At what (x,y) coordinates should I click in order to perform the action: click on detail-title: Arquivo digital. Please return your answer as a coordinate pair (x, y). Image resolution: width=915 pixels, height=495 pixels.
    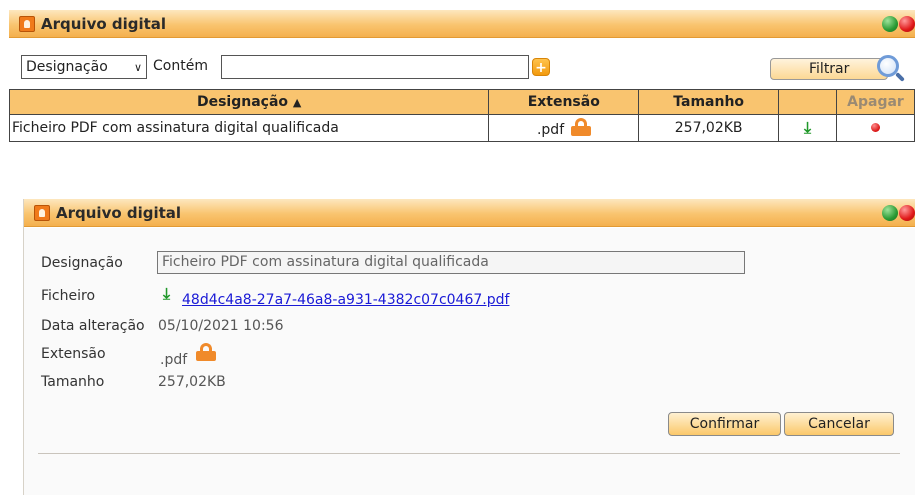
    Looking at the image, I should click on (119, 212).